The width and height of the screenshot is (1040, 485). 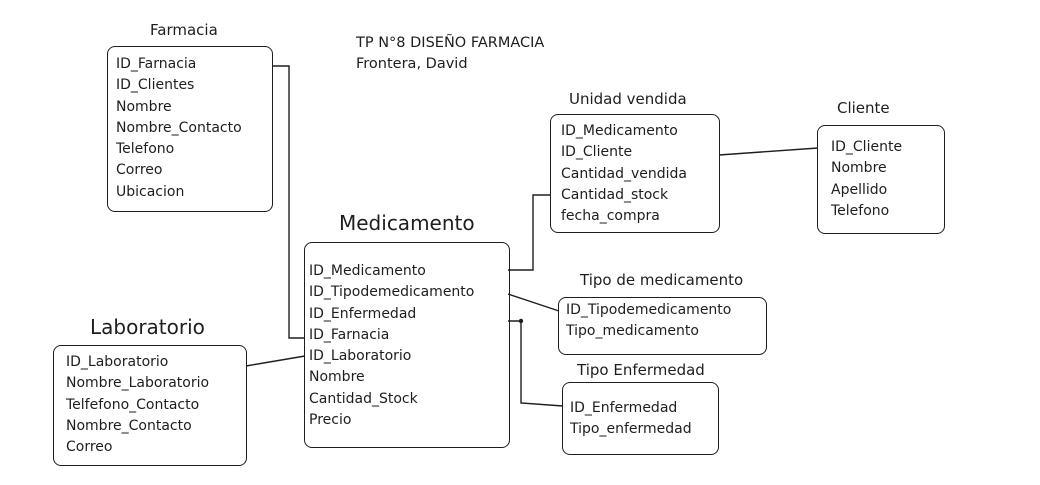 What do you see at coordinates (367, 271) in the screenshot?
I see `medicamento-field: ID_Medicamento` at bounding box center [367, 271].